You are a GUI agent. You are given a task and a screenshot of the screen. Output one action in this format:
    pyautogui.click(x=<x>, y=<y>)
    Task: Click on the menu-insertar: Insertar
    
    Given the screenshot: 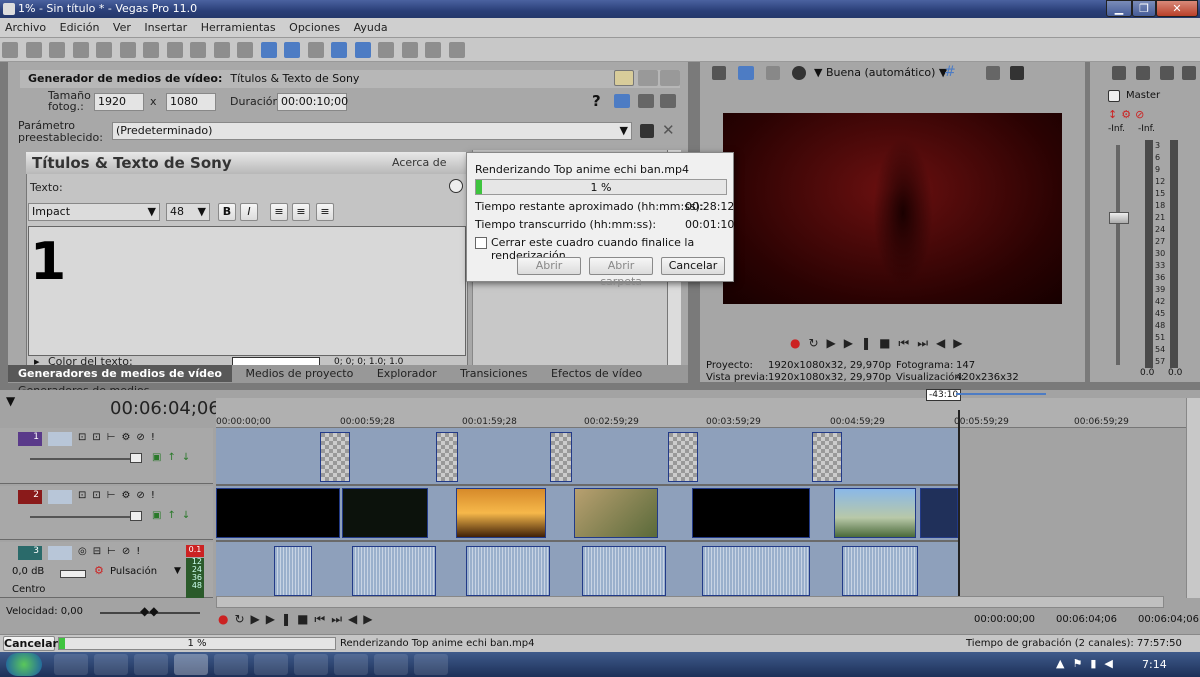 What is the action you would take?
    pyautogui.click(x=165, y=27)
    